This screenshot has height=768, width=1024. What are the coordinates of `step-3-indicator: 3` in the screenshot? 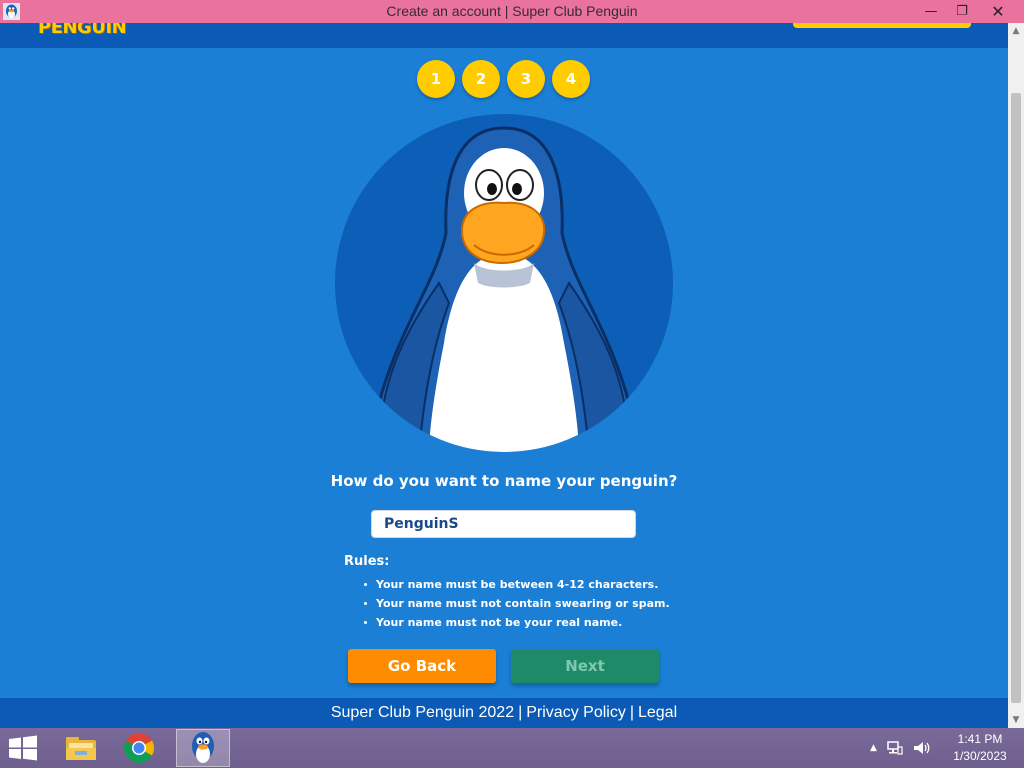 It's located at (526, 79).